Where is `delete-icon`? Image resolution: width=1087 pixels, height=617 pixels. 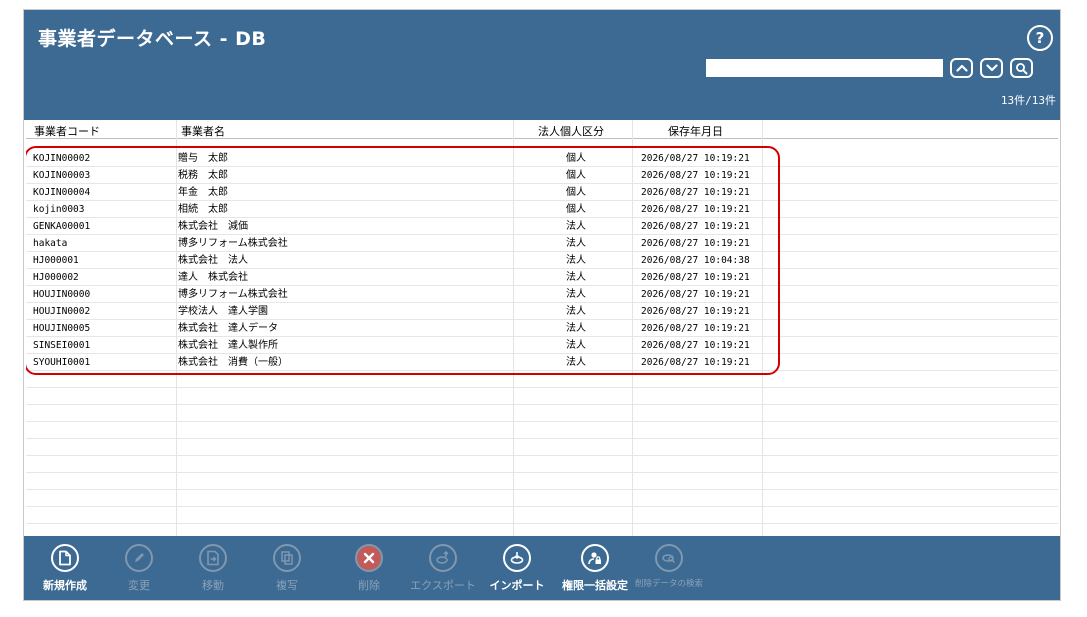
delete-icon is located at coordinates (369, 558).